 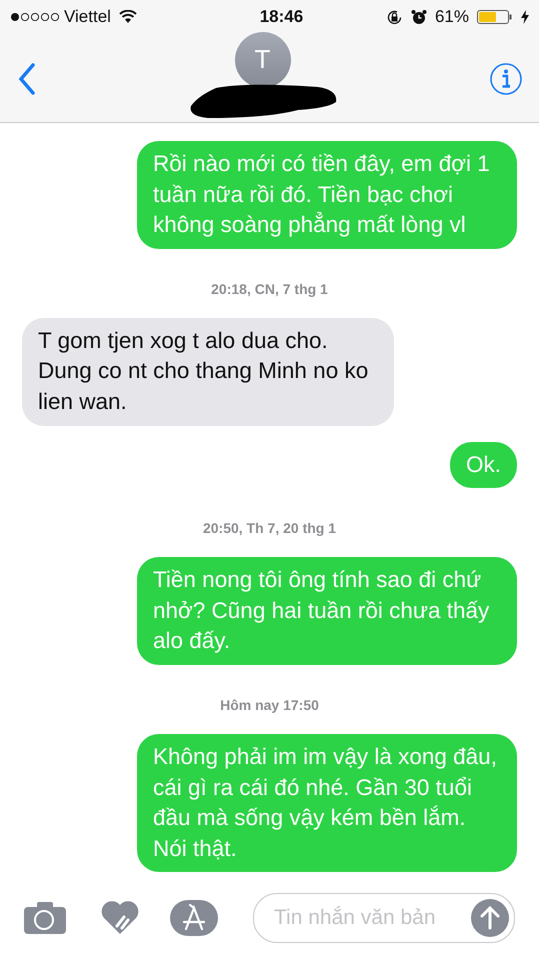 What do you see at coordinates (127, 17) in the screenshot?
I see `wifi-icon` at bounding box center [127, 17].